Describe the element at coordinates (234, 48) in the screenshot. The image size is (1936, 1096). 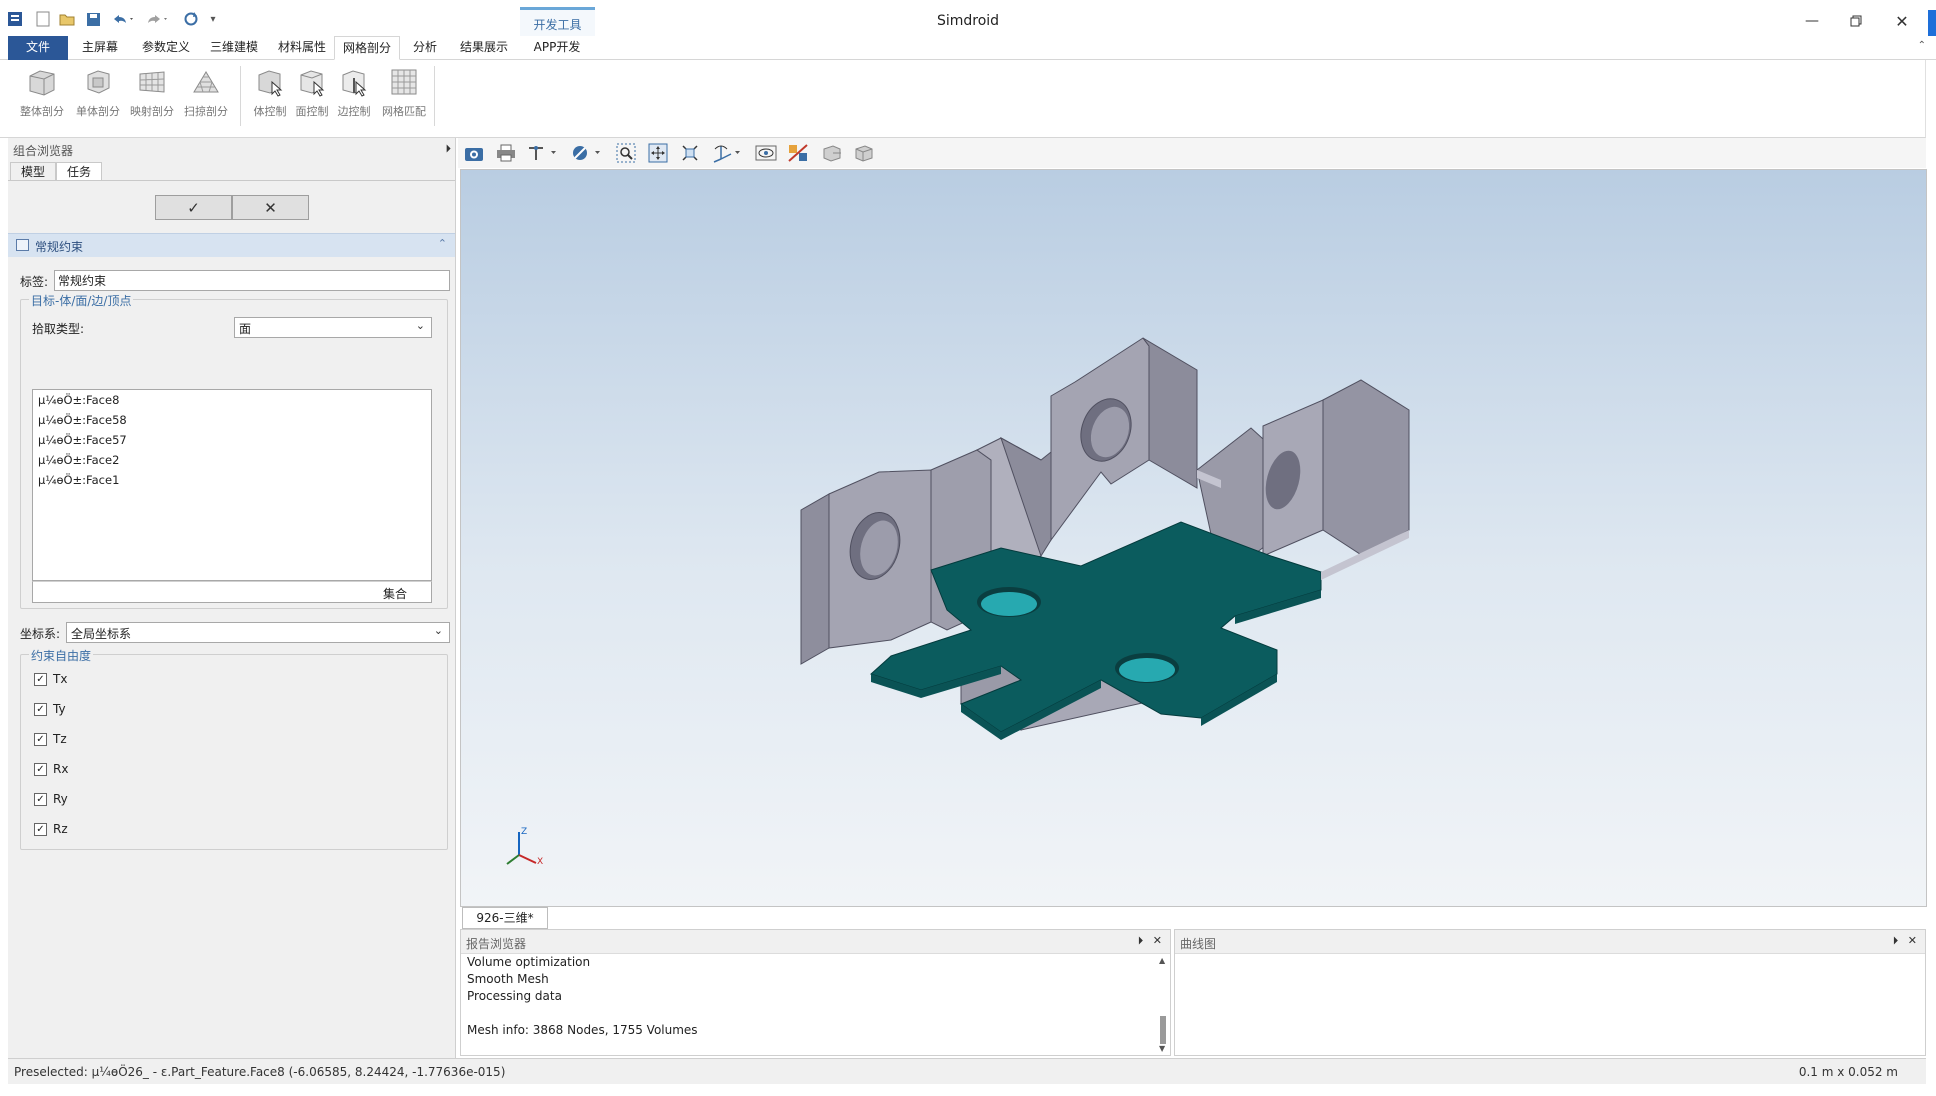
I see `tab-3d-modeling: 三维建模` at that location.